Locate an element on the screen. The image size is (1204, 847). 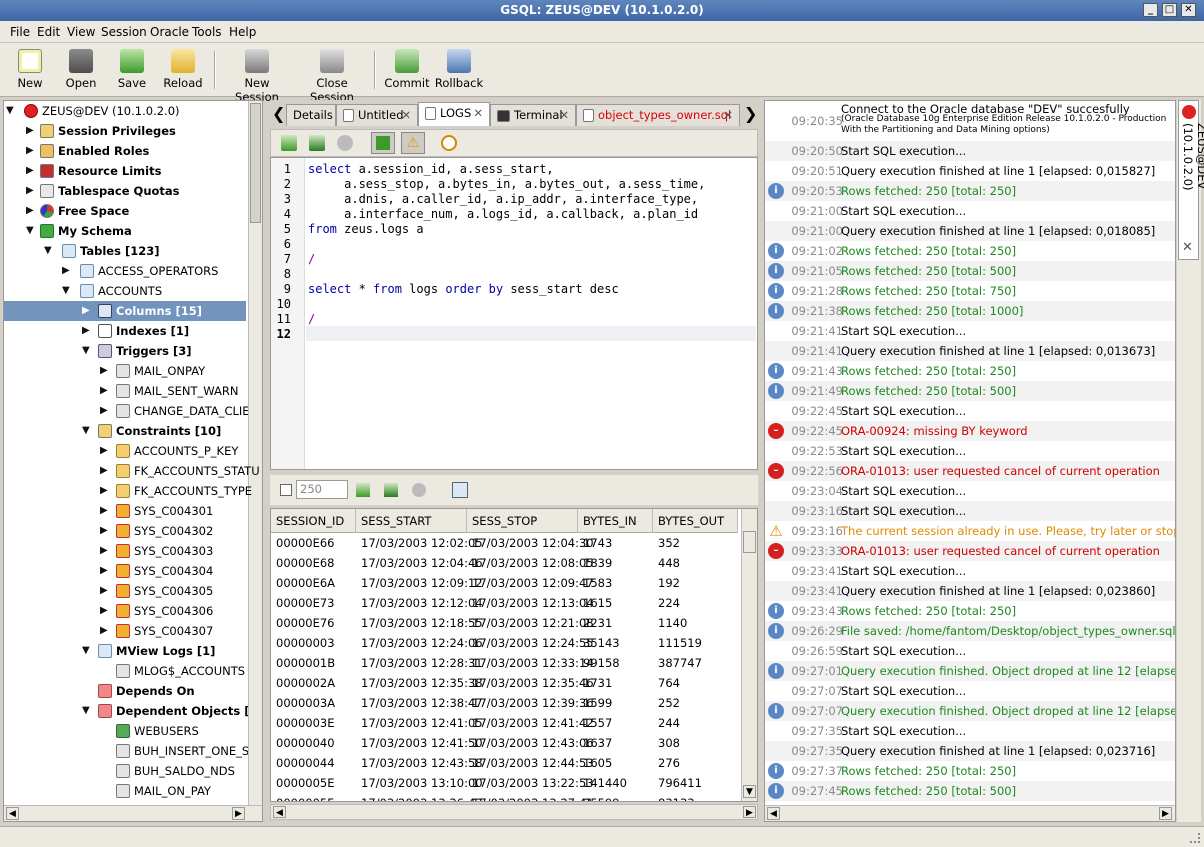
tree-item-mview-logs: ▼ MView Logs [1] is located at coordinates (148, 651).